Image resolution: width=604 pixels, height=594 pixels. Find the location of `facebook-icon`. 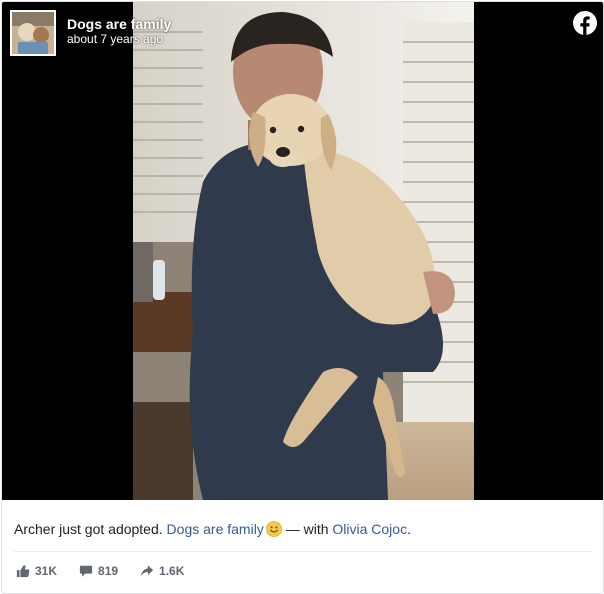

facebook-icon is located at coordinates (585, 23).